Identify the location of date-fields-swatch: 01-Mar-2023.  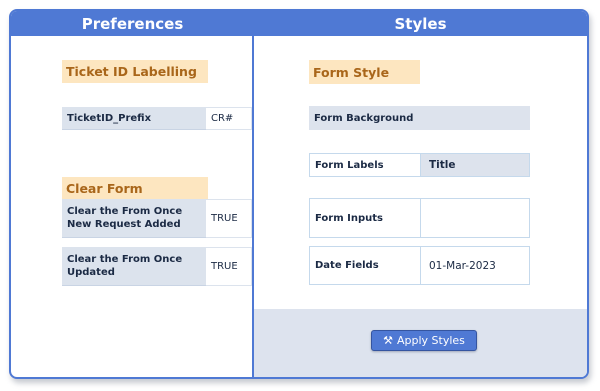
(475, 265).